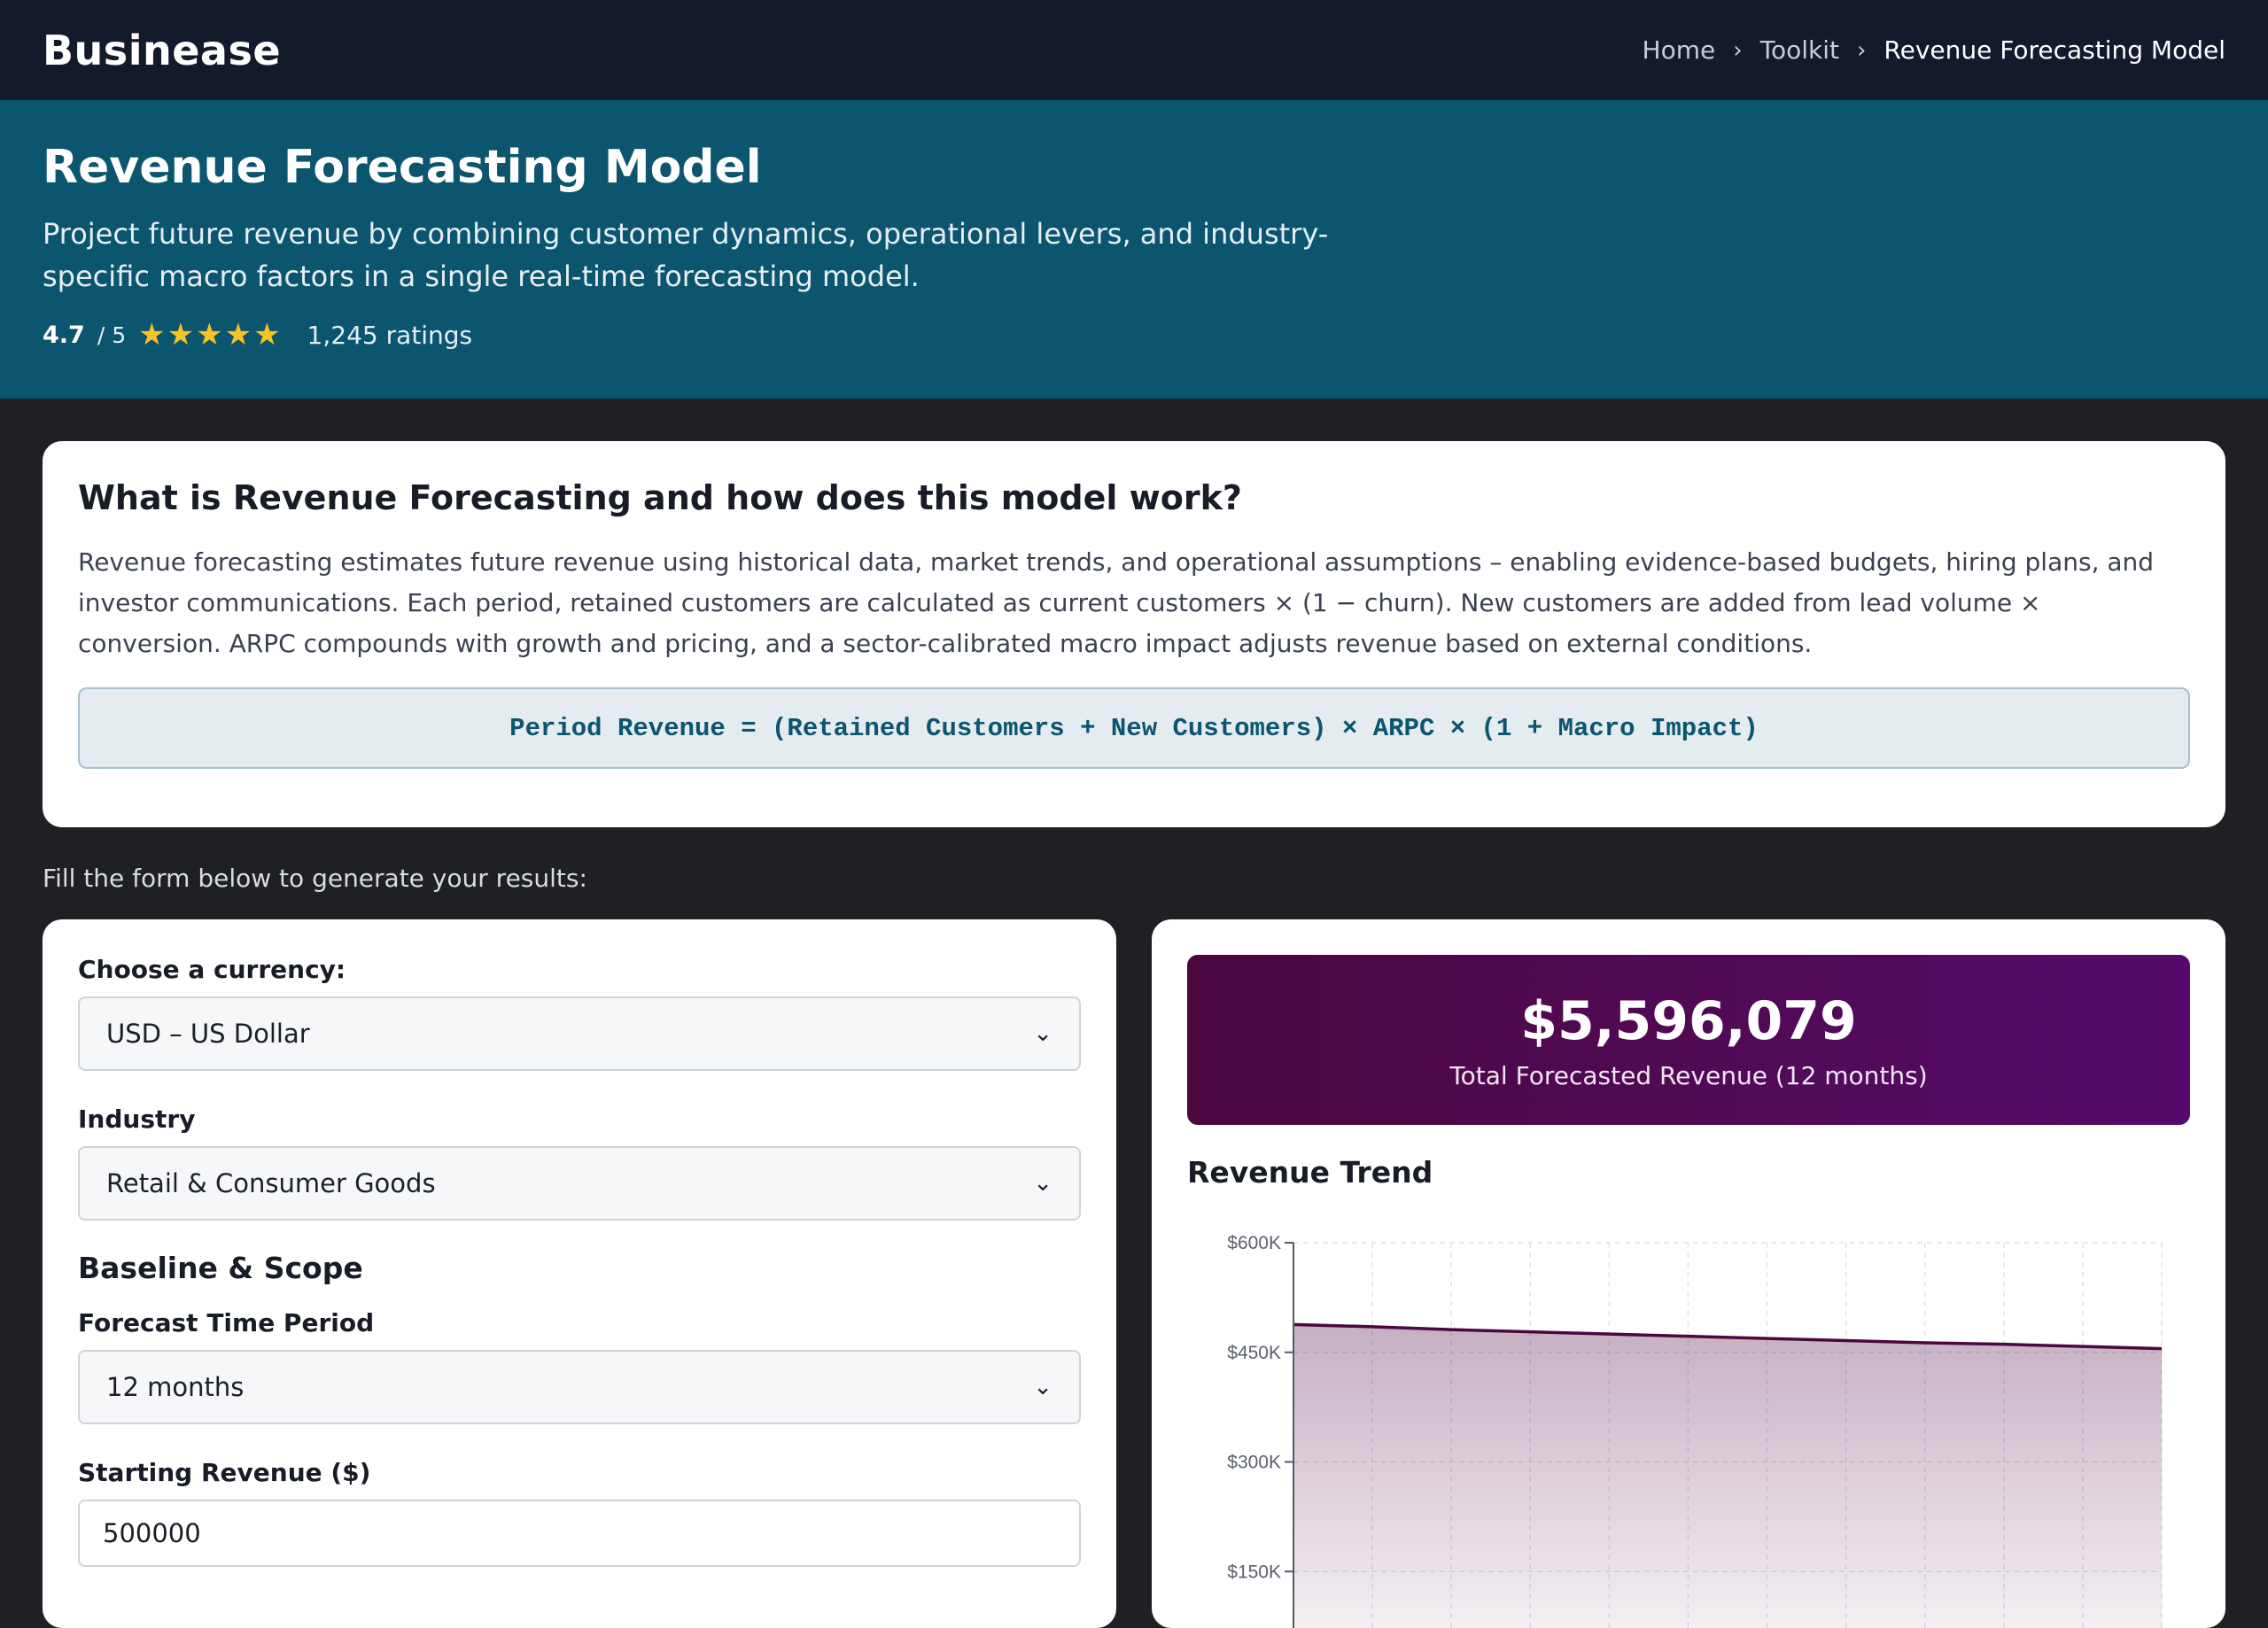  I want to click on breadcrumb-toolkit-link: Toolkit, so click(1799, 50).